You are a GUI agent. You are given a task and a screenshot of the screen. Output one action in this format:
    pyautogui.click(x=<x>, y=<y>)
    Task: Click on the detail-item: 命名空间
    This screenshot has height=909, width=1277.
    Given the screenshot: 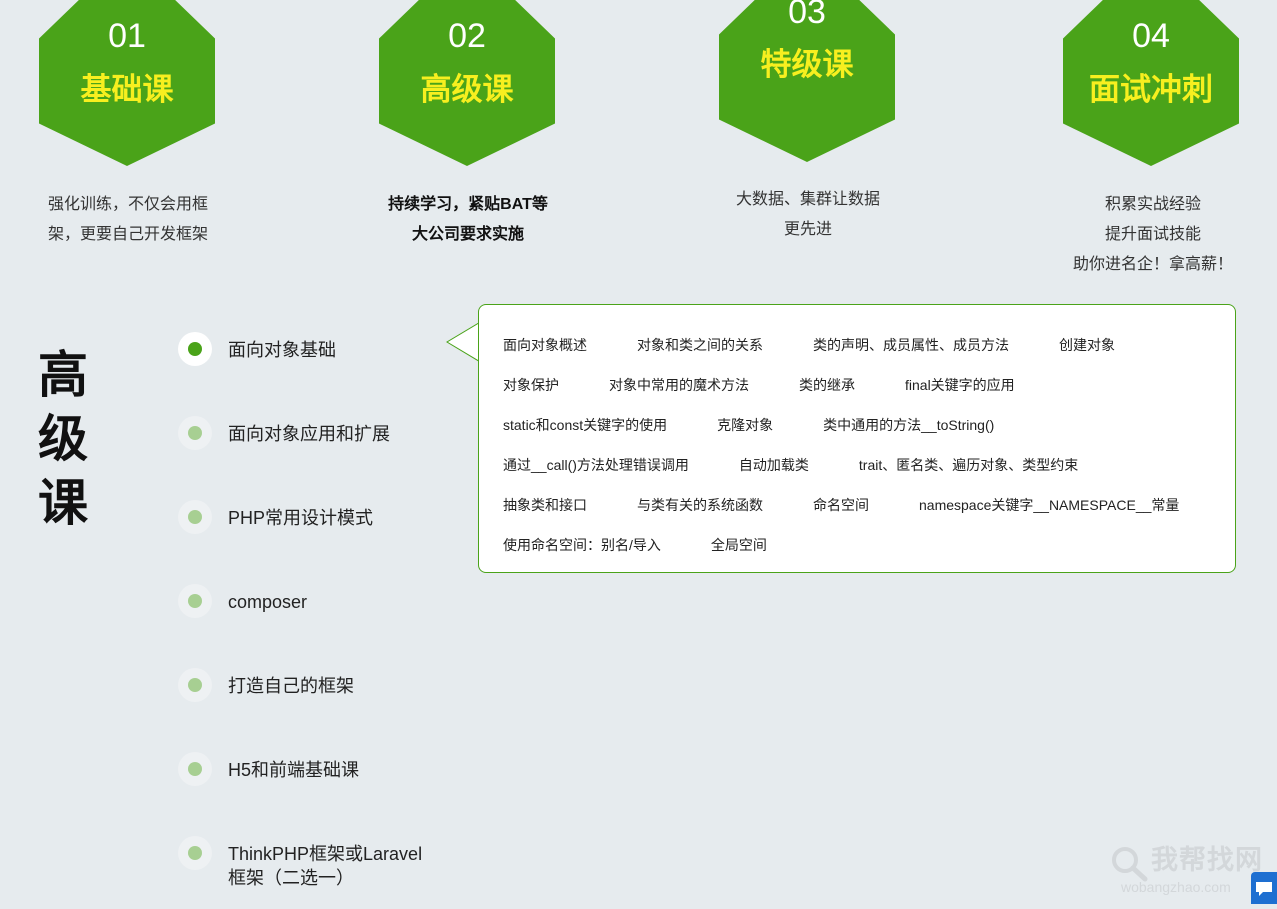 What is the action you would take?
    pyautogui.click(x=841, y=505)
    